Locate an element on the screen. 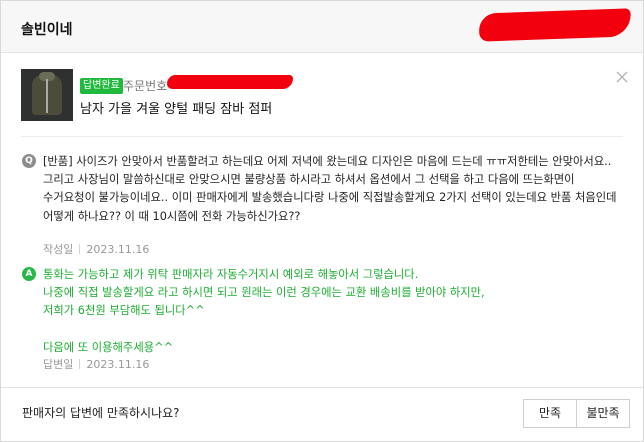  product-thumbnail is located at coordinates (47, 95).